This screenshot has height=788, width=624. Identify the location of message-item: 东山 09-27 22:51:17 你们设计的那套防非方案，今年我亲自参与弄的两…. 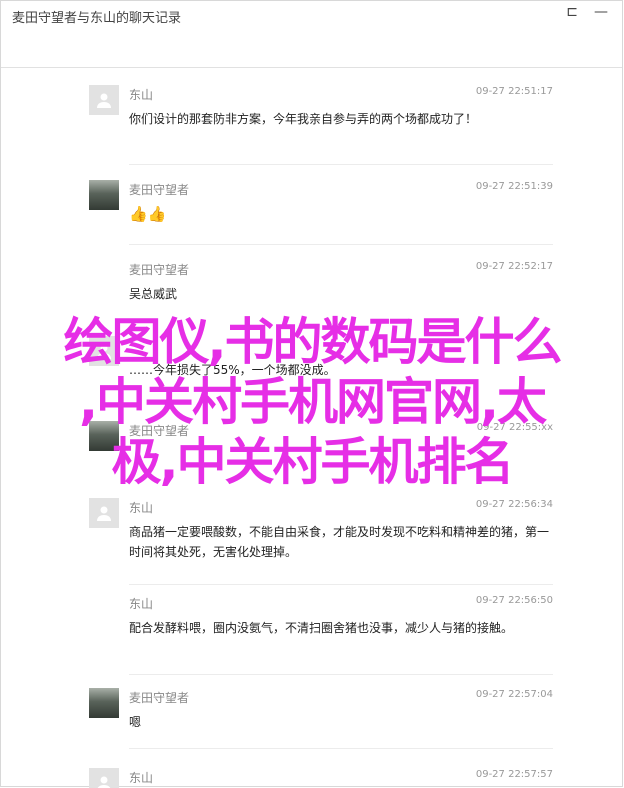
(321, 125).